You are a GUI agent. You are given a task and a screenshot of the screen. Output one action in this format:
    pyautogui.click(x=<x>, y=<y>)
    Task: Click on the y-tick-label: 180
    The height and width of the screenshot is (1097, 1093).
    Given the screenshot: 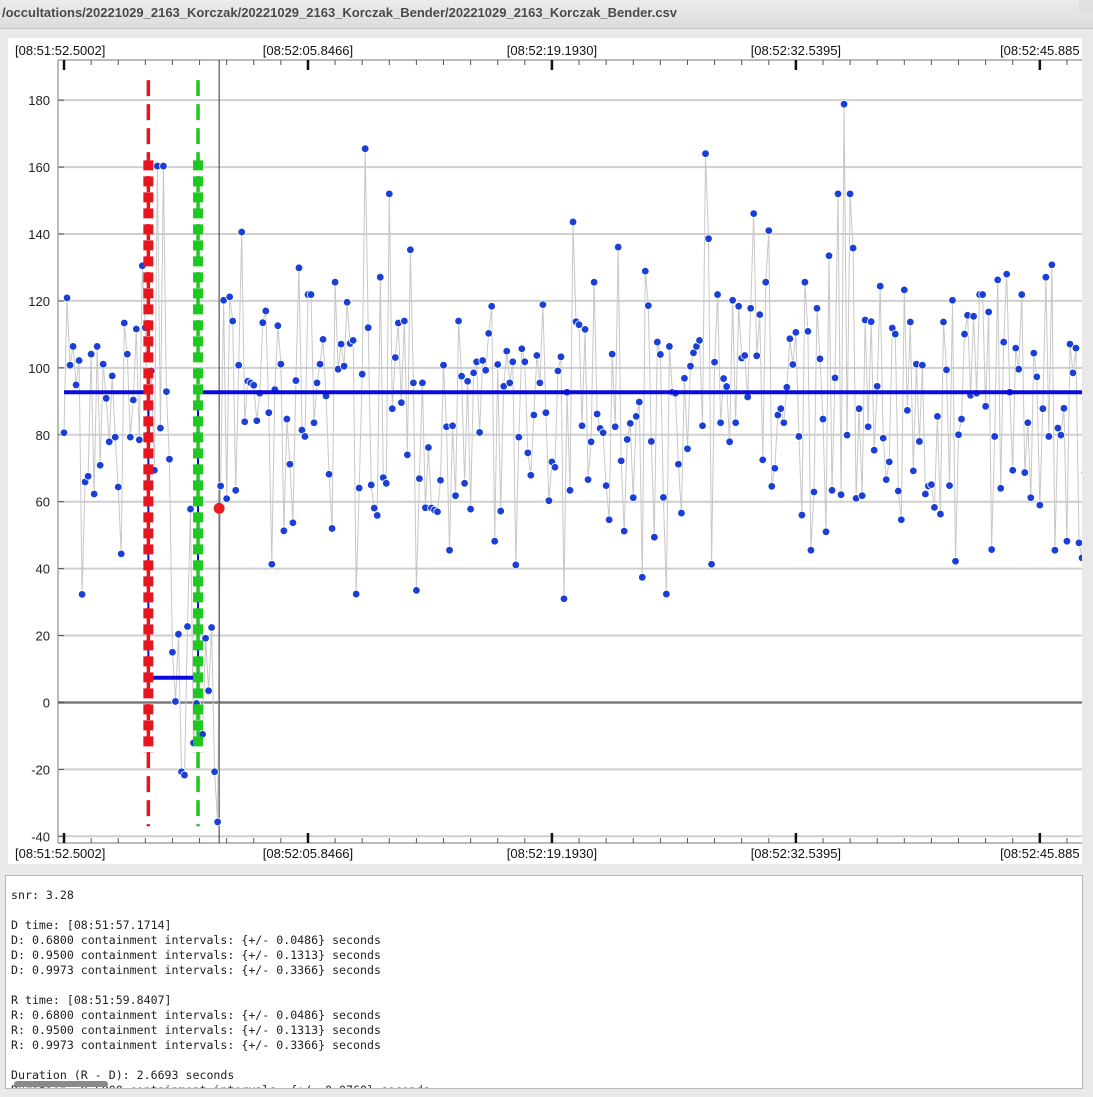 What is the action you would take?
    pyautogui.click(x=39, y=100)
    